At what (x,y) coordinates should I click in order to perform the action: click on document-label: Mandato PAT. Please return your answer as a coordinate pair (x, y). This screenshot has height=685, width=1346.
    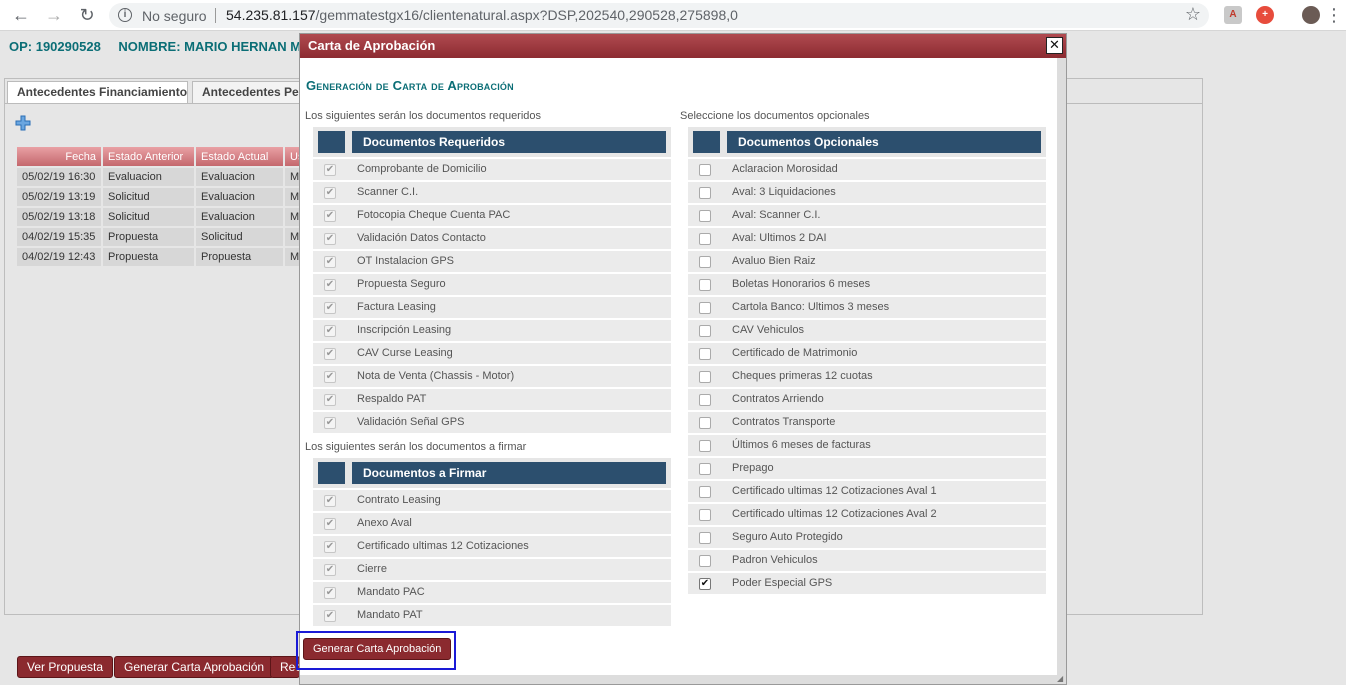
    Looking at the image, I should click on (390, 615).